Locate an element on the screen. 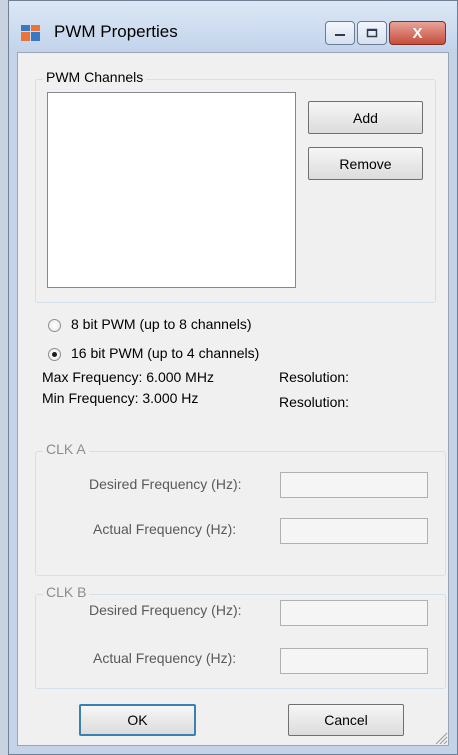 Image resolution: width=458 pixels, height=755 pixels. min-frequency-text: Min Frequency: 3.000 Hz is located at coordinates (120, 398).